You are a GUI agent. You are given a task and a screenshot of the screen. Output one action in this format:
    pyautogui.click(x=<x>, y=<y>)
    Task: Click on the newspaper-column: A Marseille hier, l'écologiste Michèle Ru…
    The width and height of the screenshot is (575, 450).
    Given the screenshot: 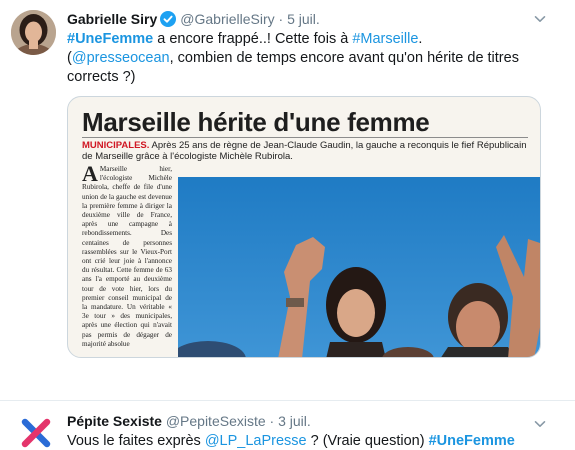 What is the action you would take?
    pyautogui.click(x=127, y=255)
    